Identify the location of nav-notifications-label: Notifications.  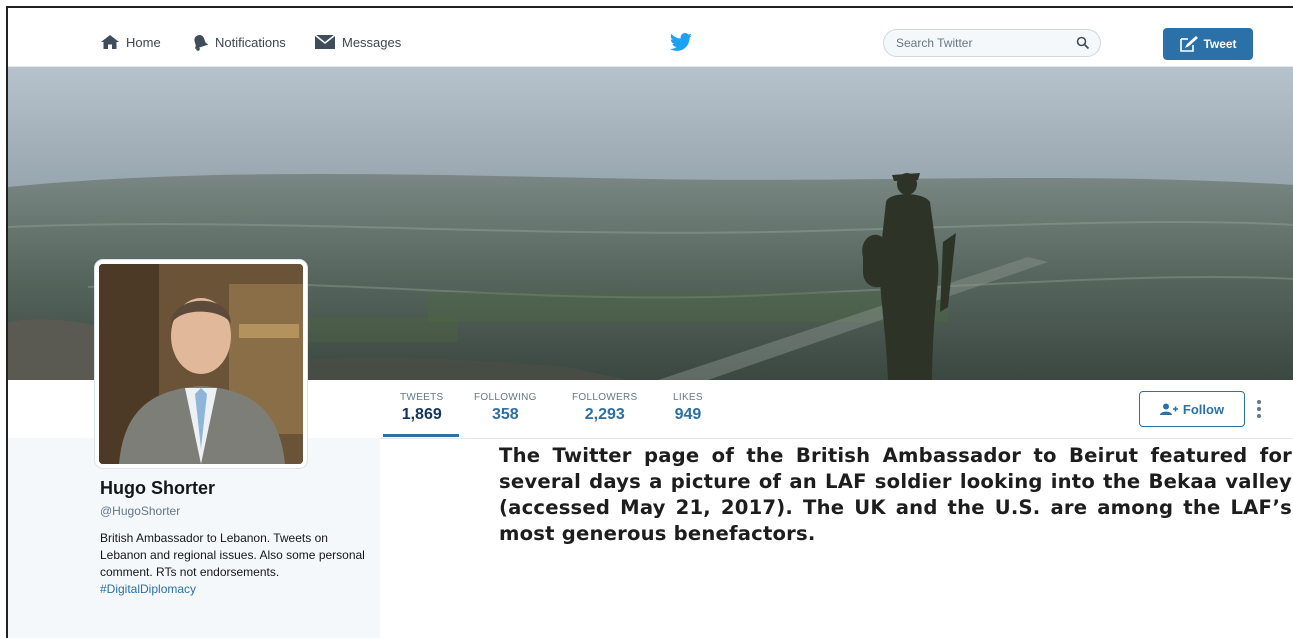
(250, 42).